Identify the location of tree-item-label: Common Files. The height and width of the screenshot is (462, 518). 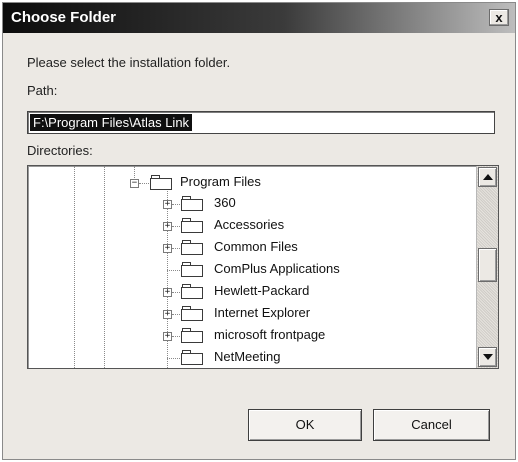
(256, 246).